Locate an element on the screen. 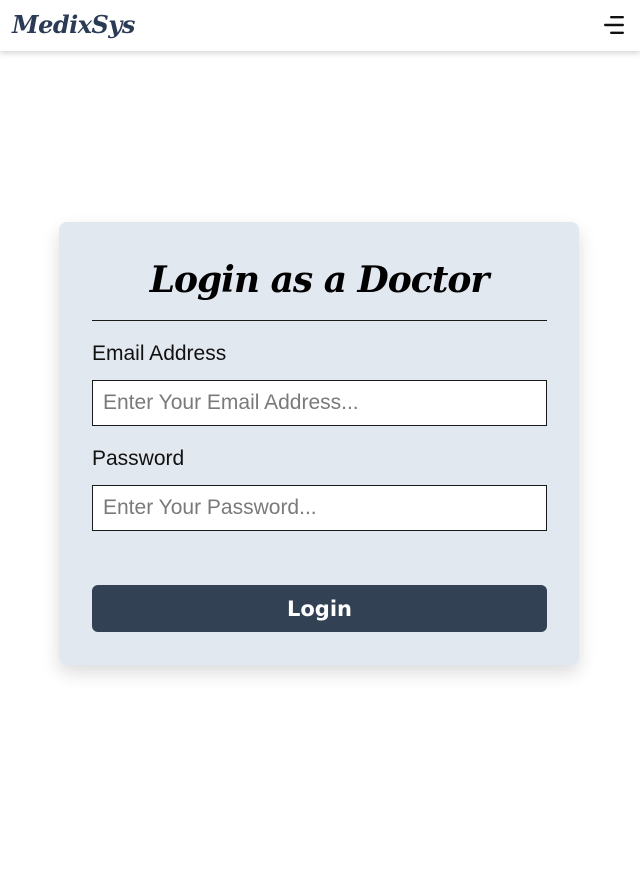  menu-button is located at coordinates (614, 25).